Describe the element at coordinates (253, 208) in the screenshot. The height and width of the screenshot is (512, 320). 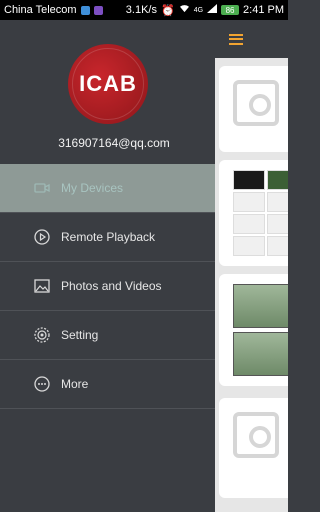
I see `camera-grid-thumbnail` at that location.